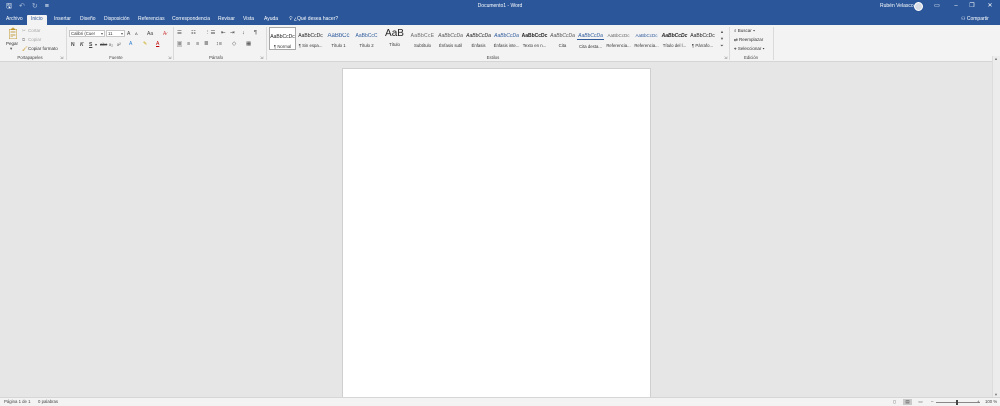 The image size is (1000, 406). Describe the element at coordinates (11, 49) in the screenshot. I see `paste-dropdown-icon: ▾` at that location.